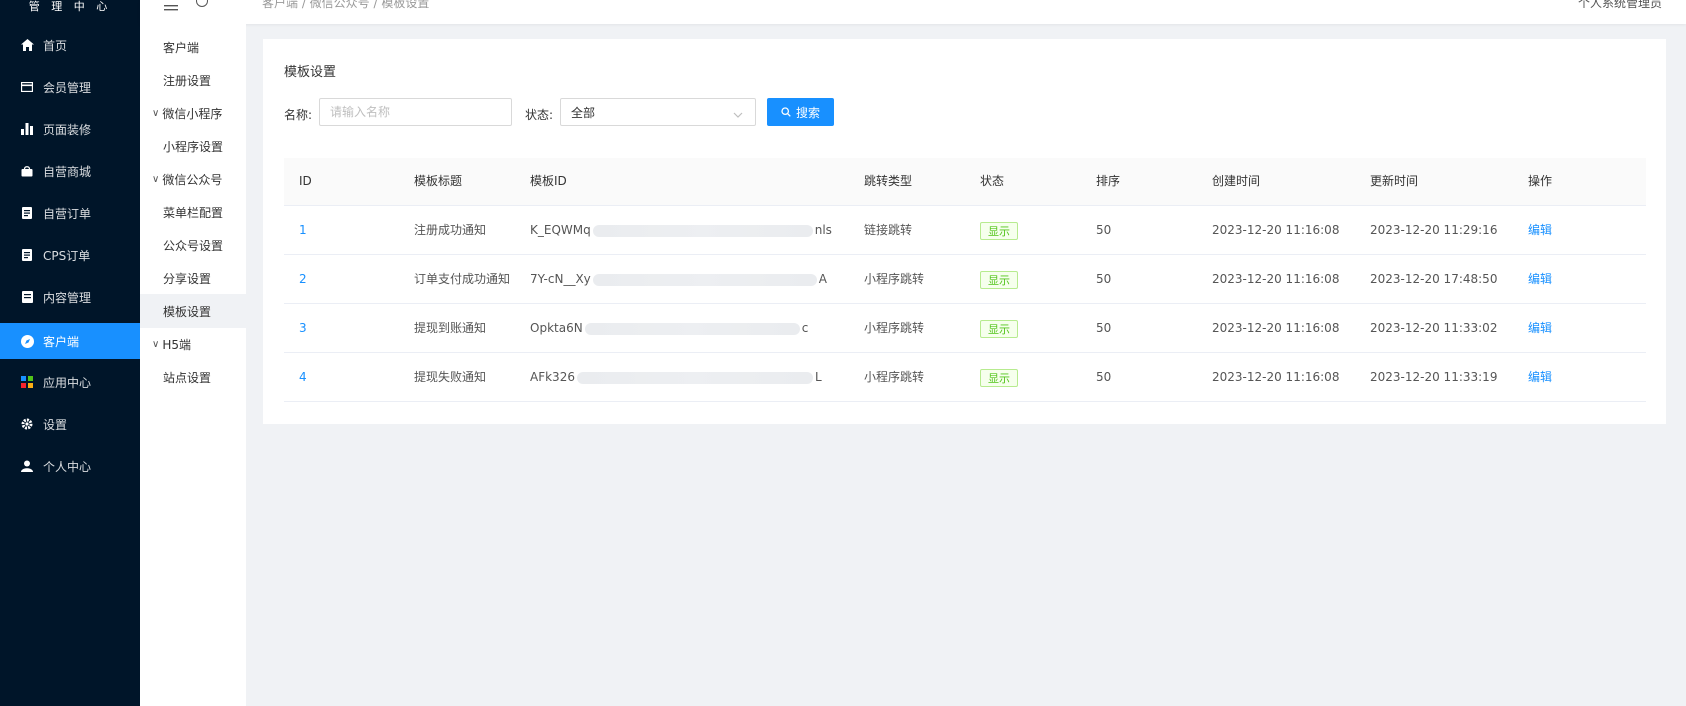 The height and width of the screenshot is (706, 1686). Describe the element at coordinates (187, 278) in the screenshot. I see `submenu-label: 分享设置` at that location.